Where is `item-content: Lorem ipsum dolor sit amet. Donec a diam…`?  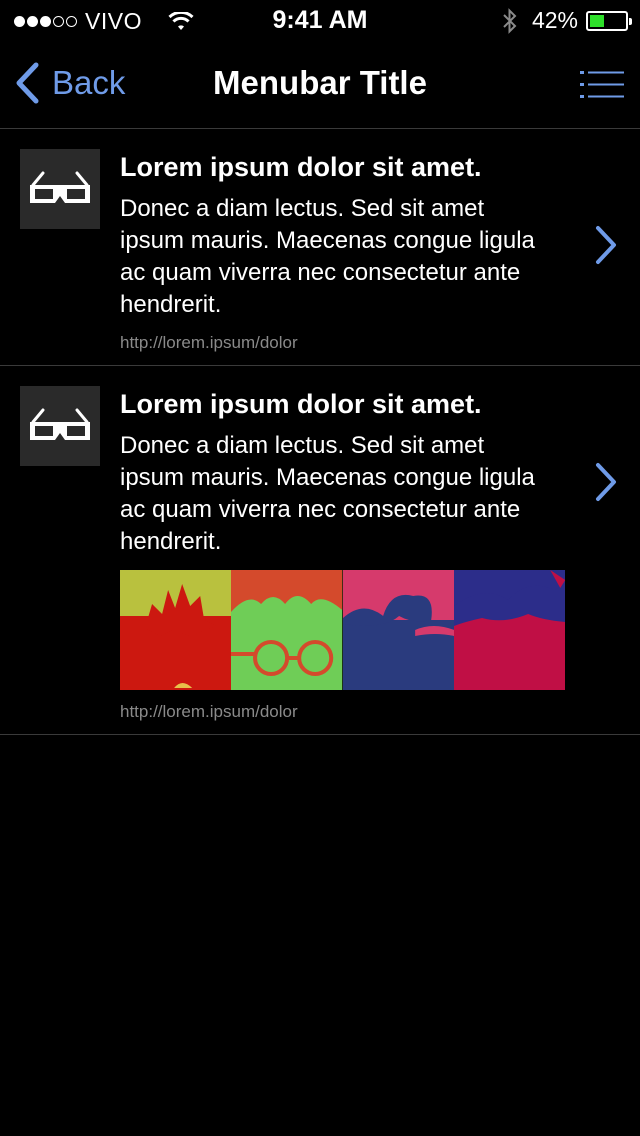
item-content: Lorem ipsum dolor sit amet. Donec a diam… is located at coordinates (330, 247).